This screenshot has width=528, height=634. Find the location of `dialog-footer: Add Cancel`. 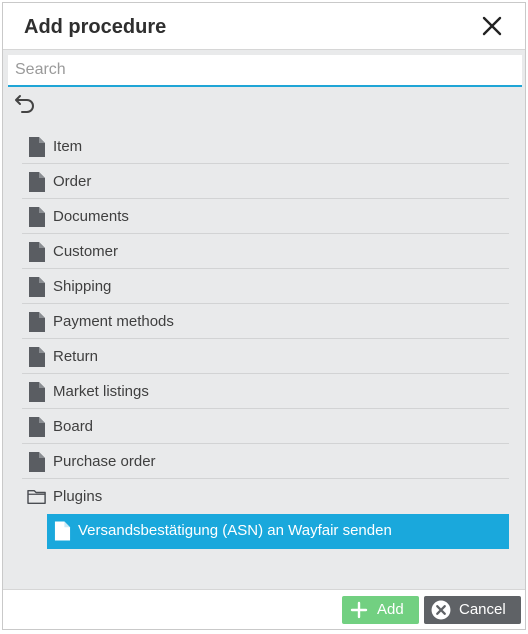

dialog-footer: Add Cancel is located at coordinates (264, 609).